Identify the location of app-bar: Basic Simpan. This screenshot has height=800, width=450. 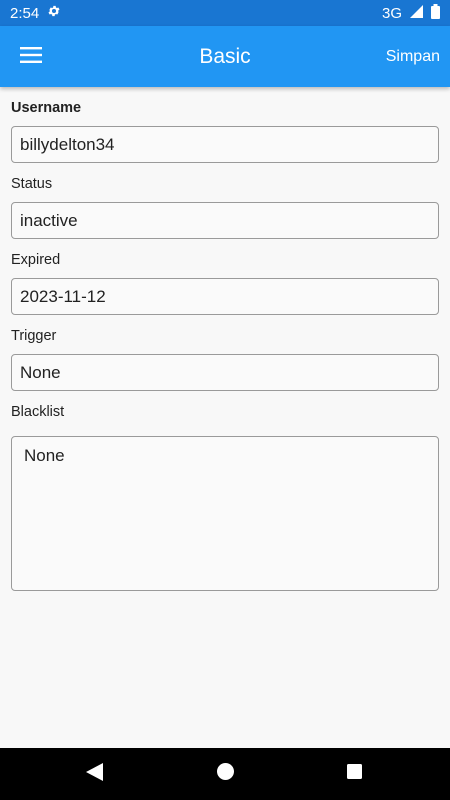
(225, 56).